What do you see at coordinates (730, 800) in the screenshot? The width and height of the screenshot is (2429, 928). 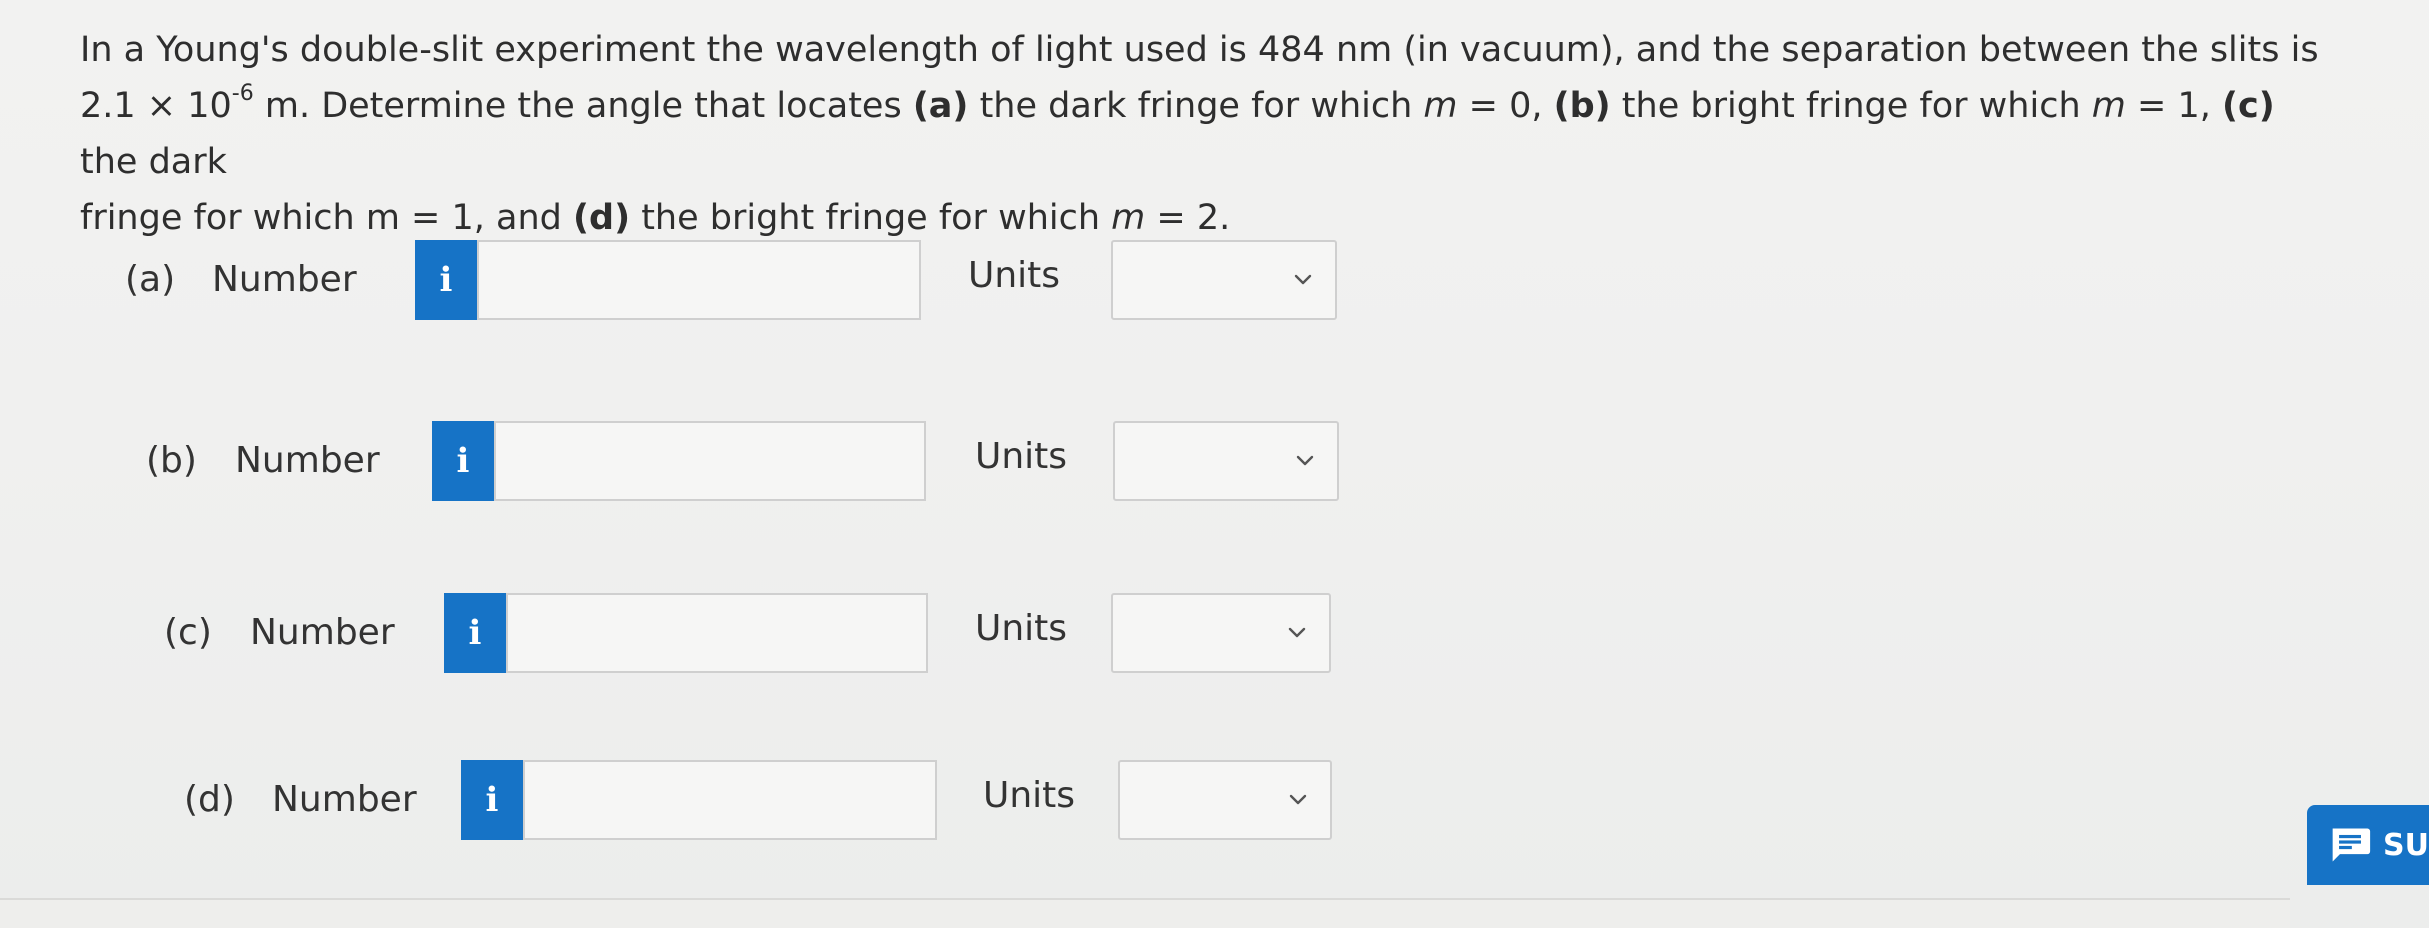 I see `part-d-number-input` at bounding box center [730, 800].